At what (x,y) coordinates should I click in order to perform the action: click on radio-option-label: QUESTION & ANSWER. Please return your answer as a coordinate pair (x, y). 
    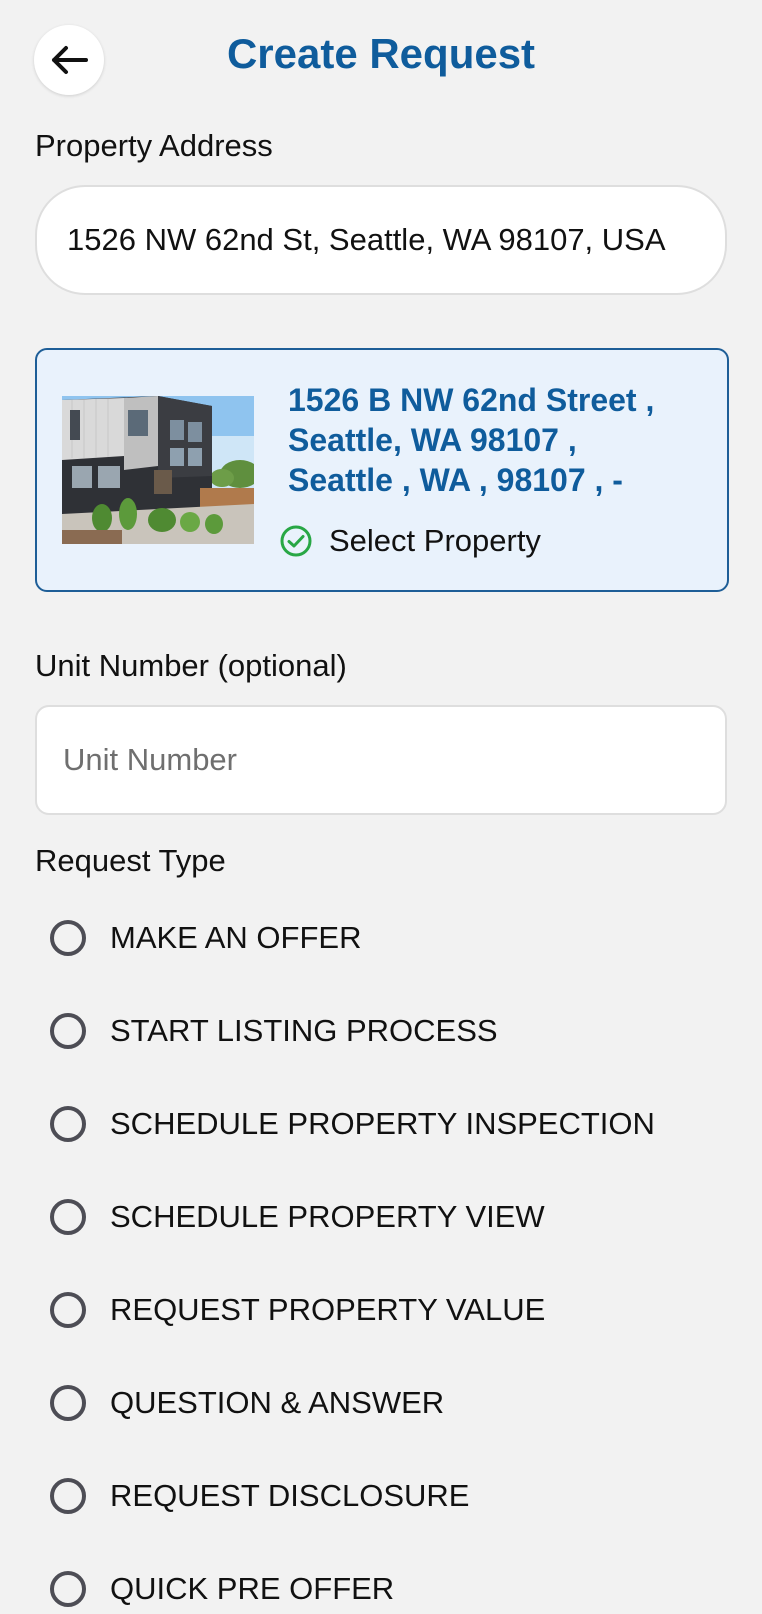
    Looking at the image, I should click on (277, 1402).